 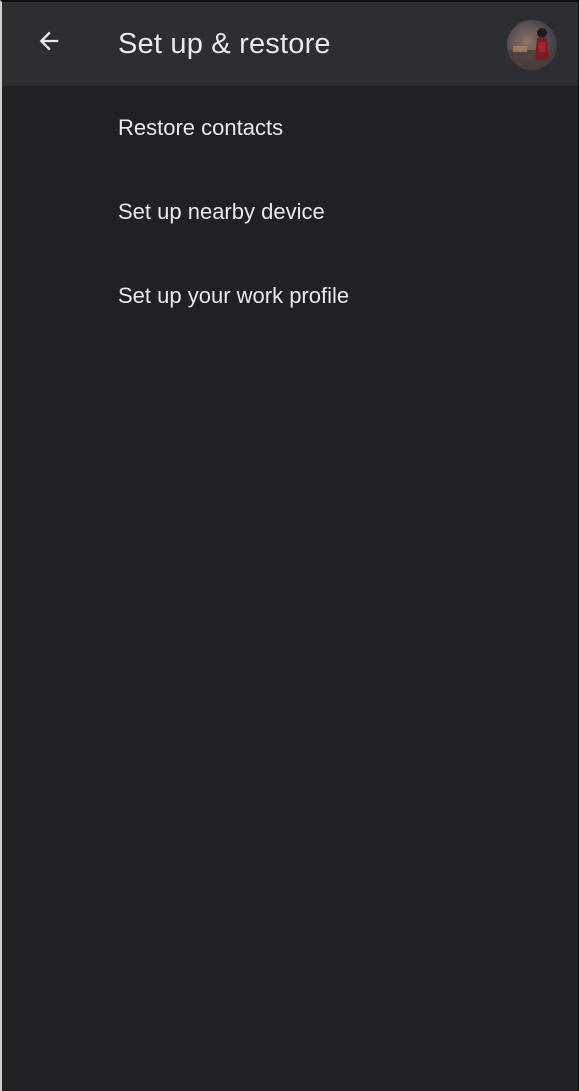 I want to click on page-title: Set up & restore, so click(x=224, y=44).